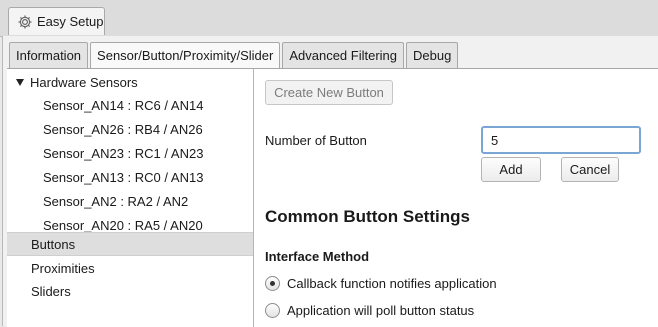  What do you see at coordinates (392, 283) in the screenshot?
I see `radio-label: Callback function notifies application` at bounding box center [392, 283].